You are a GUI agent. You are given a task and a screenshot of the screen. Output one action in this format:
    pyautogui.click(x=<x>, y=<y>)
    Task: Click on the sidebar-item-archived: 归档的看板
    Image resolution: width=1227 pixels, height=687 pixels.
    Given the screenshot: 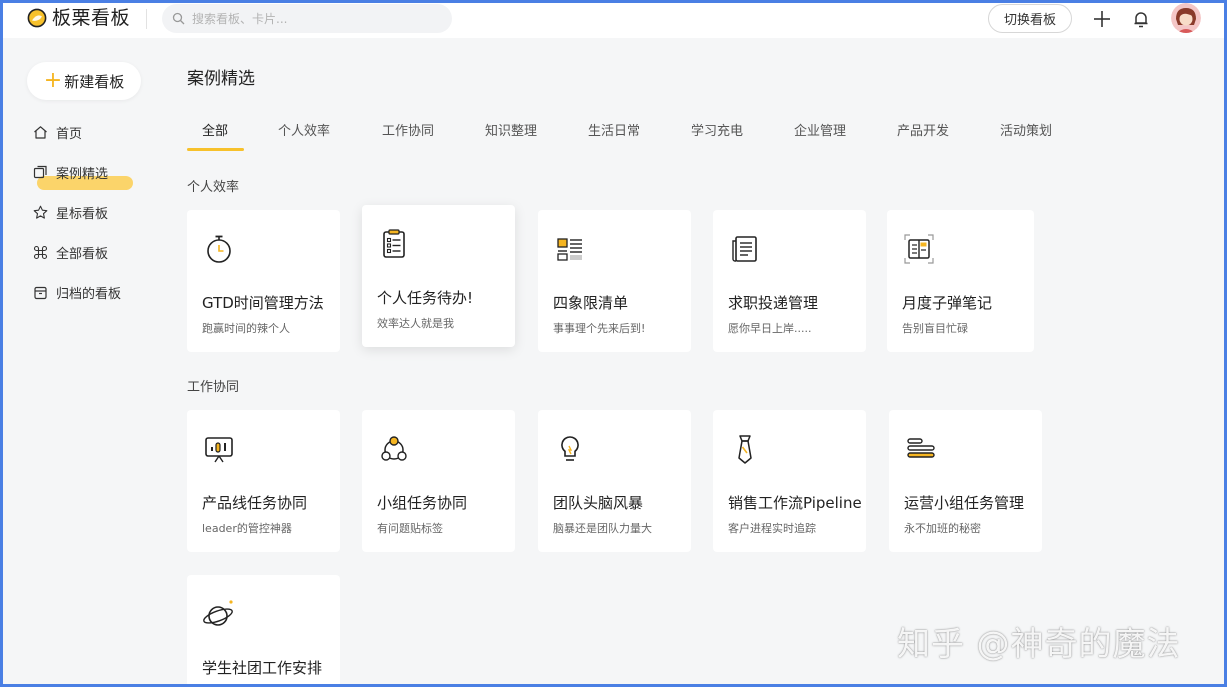 What is the action you would take?
    pyautogui.click(x=93, y=292)
    